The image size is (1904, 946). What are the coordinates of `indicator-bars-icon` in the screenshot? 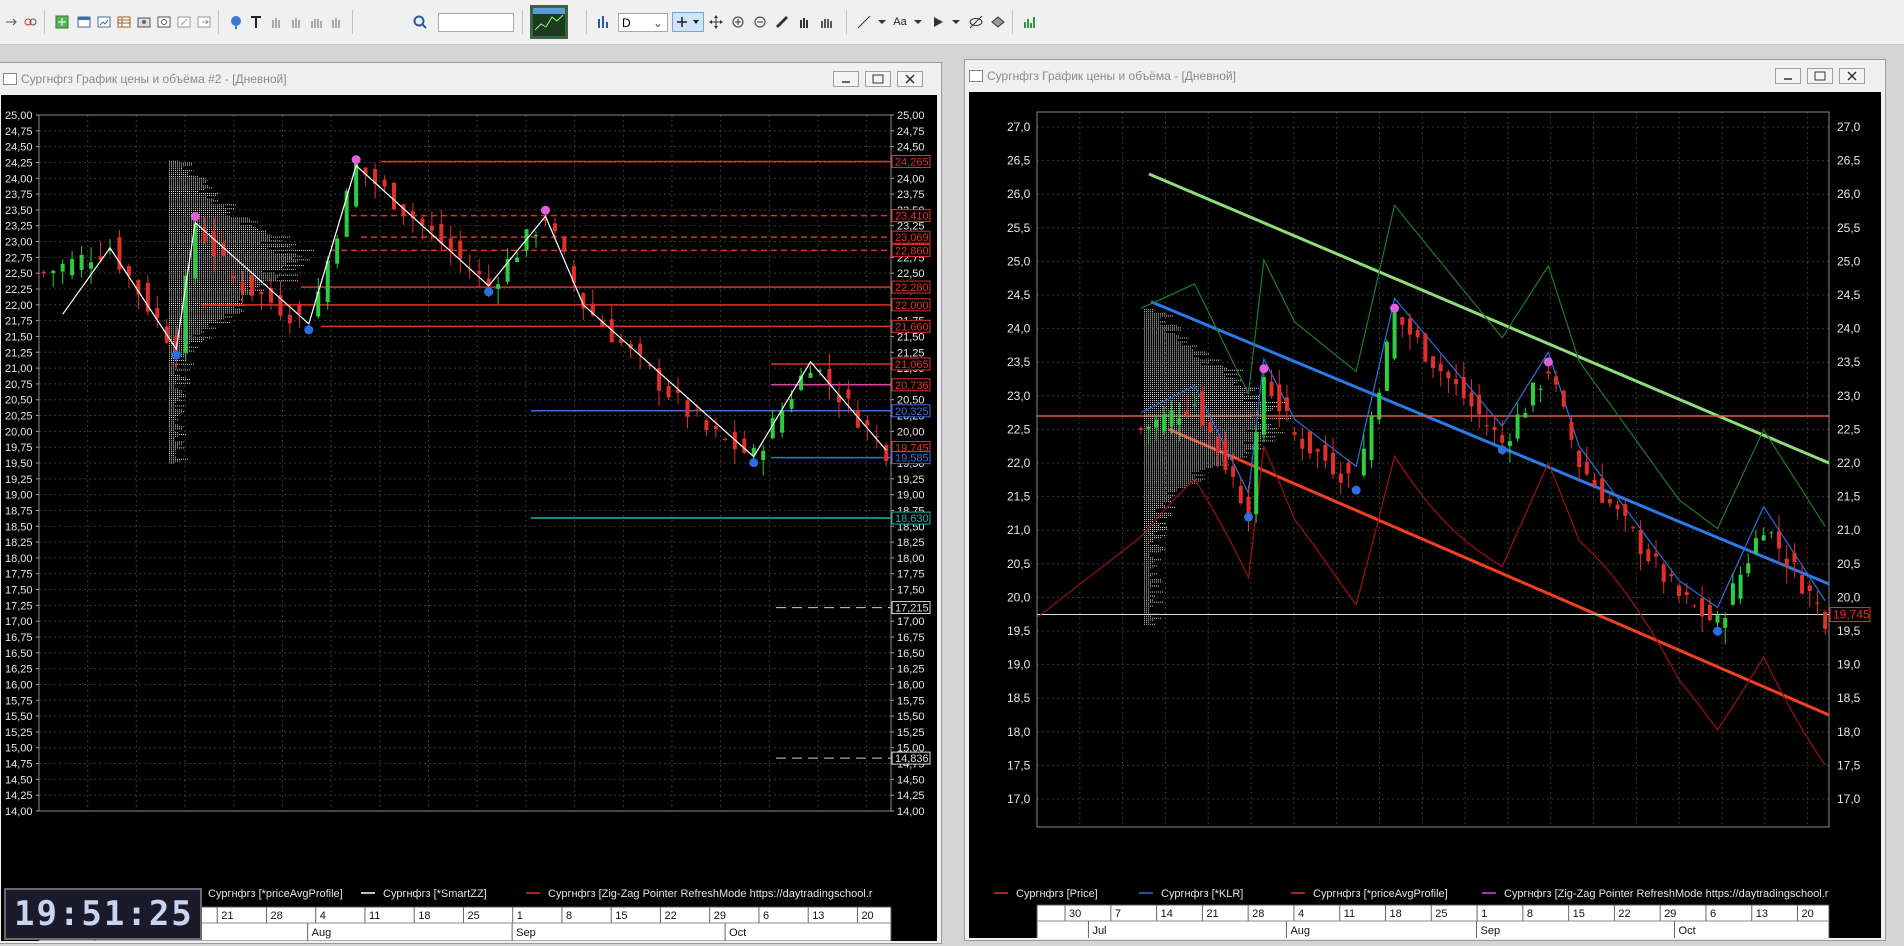 It's located at (1030, 22).